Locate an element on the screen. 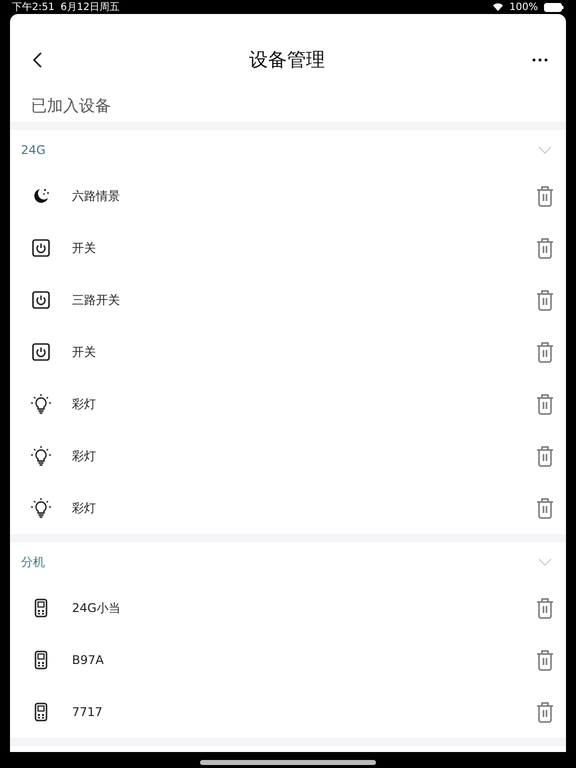 The height and width of the screenshot is (768, 576). battery-percent: 100% is located at coordinates (523, 7).